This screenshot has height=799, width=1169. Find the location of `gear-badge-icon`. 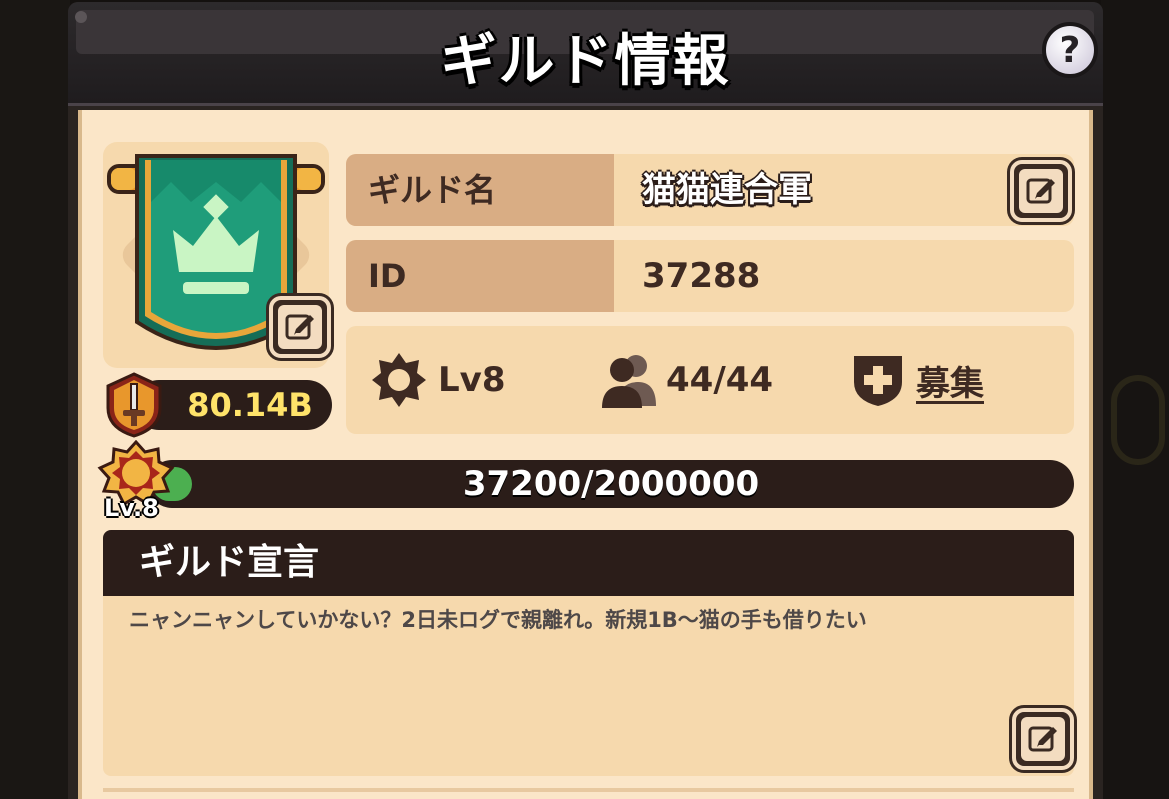

gear-badge-icon is located at coordinates (399, 380).